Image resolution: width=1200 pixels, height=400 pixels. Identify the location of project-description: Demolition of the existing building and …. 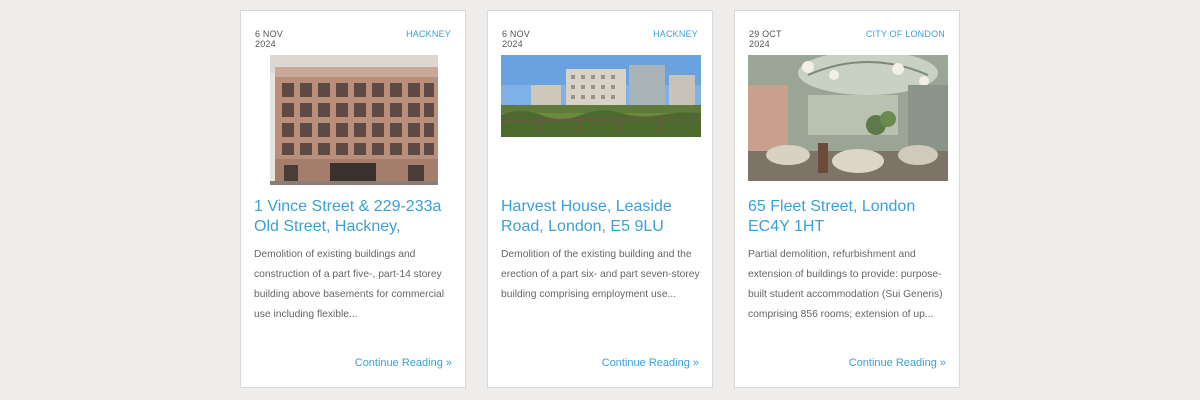
(600, 274).